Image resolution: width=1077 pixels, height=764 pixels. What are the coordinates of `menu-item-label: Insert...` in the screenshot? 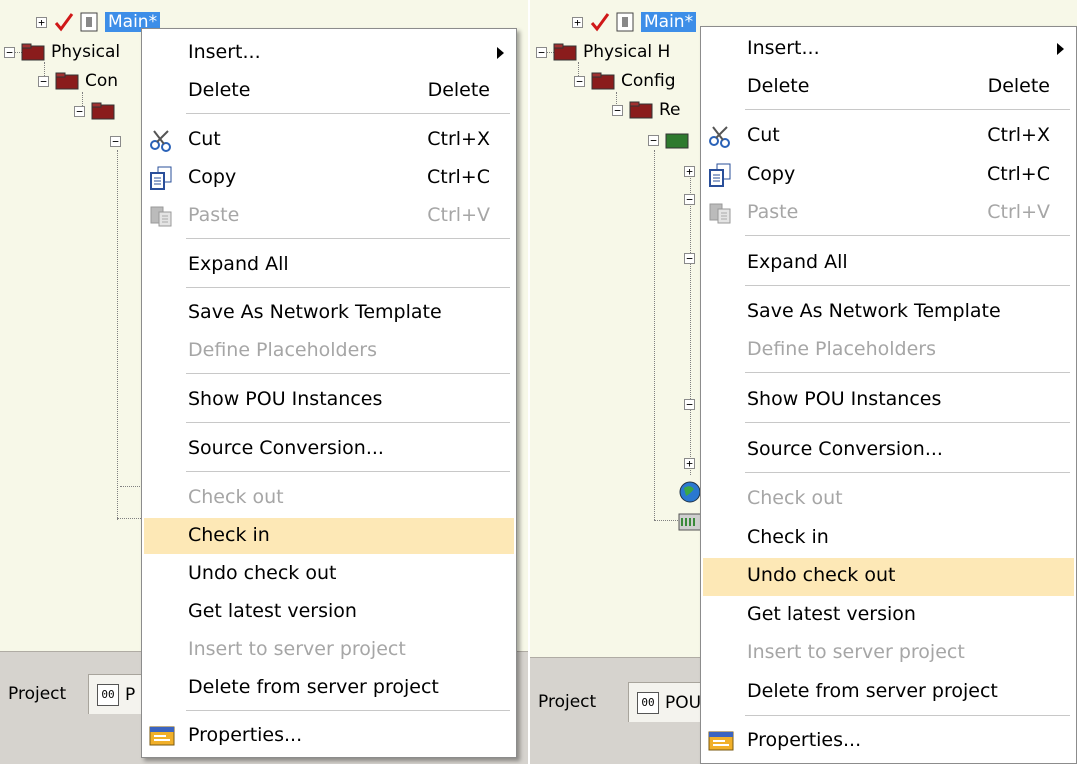 It's located at (224, 52).